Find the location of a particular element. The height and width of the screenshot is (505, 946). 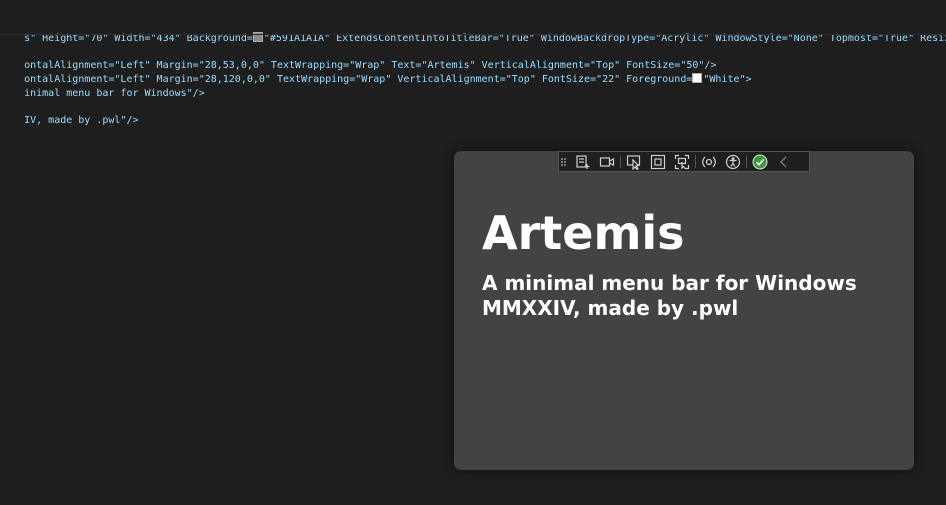

select-element-icon is located at coordinates (634, 161).